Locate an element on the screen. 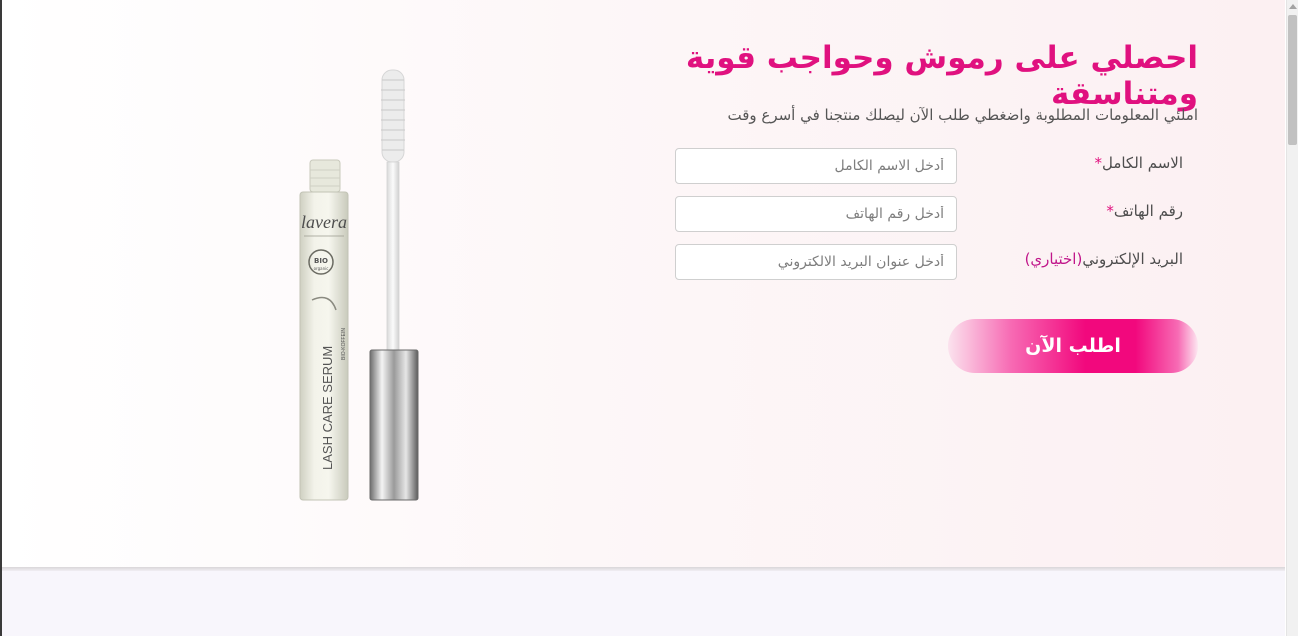  scrollbar-thumb is located at coordinates (1292, 80).